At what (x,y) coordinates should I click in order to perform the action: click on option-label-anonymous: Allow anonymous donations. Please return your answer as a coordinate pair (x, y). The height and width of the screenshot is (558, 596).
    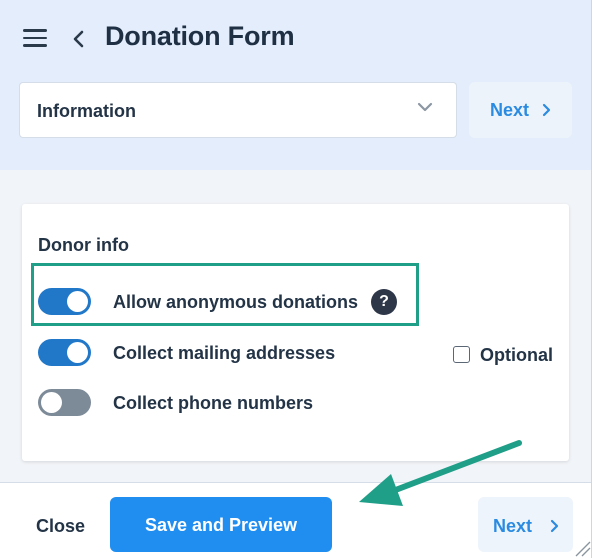
    Looking at the image, I should click on (236, 302).